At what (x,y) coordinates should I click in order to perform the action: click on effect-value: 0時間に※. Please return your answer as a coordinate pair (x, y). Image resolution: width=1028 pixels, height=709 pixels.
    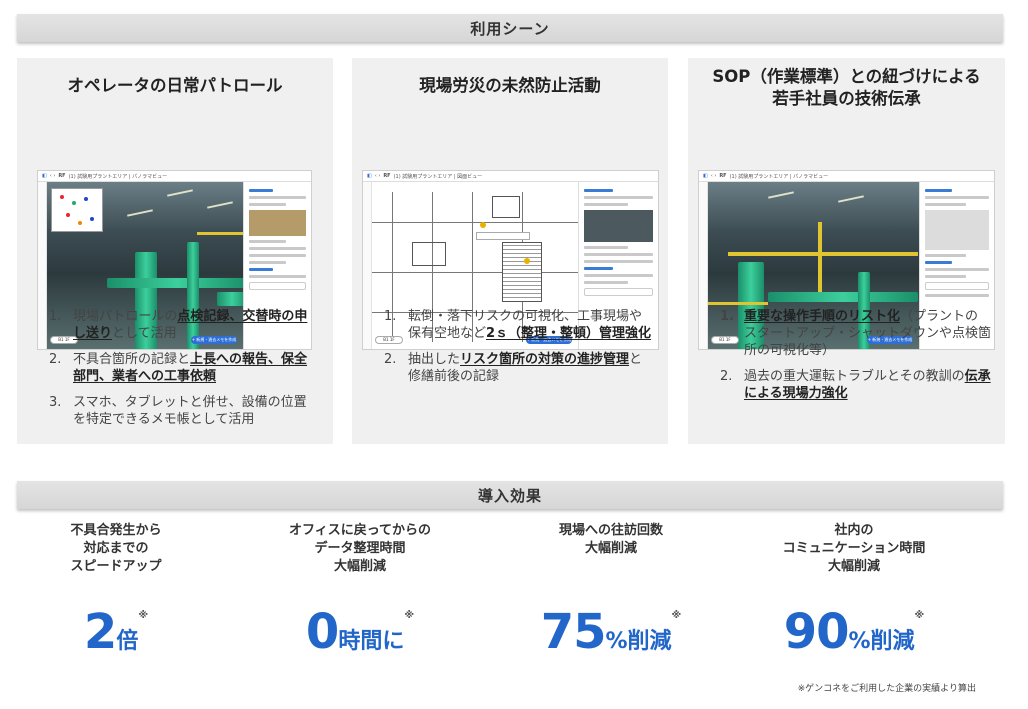
    Looking at the image, I should click on (360, 632).